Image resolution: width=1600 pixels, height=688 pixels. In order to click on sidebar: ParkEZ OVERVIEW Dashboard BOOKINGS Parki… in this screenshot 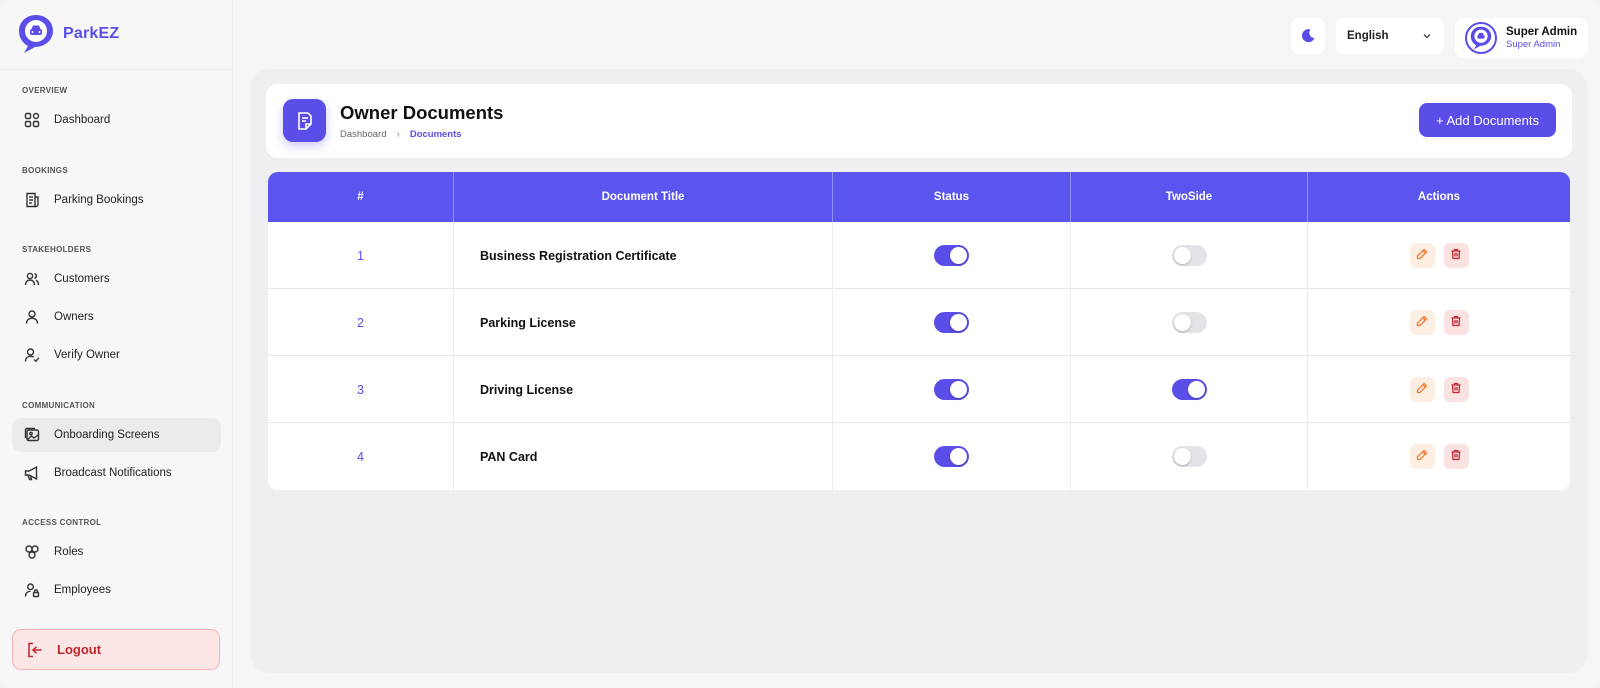, I will do `click(116, 344)`.